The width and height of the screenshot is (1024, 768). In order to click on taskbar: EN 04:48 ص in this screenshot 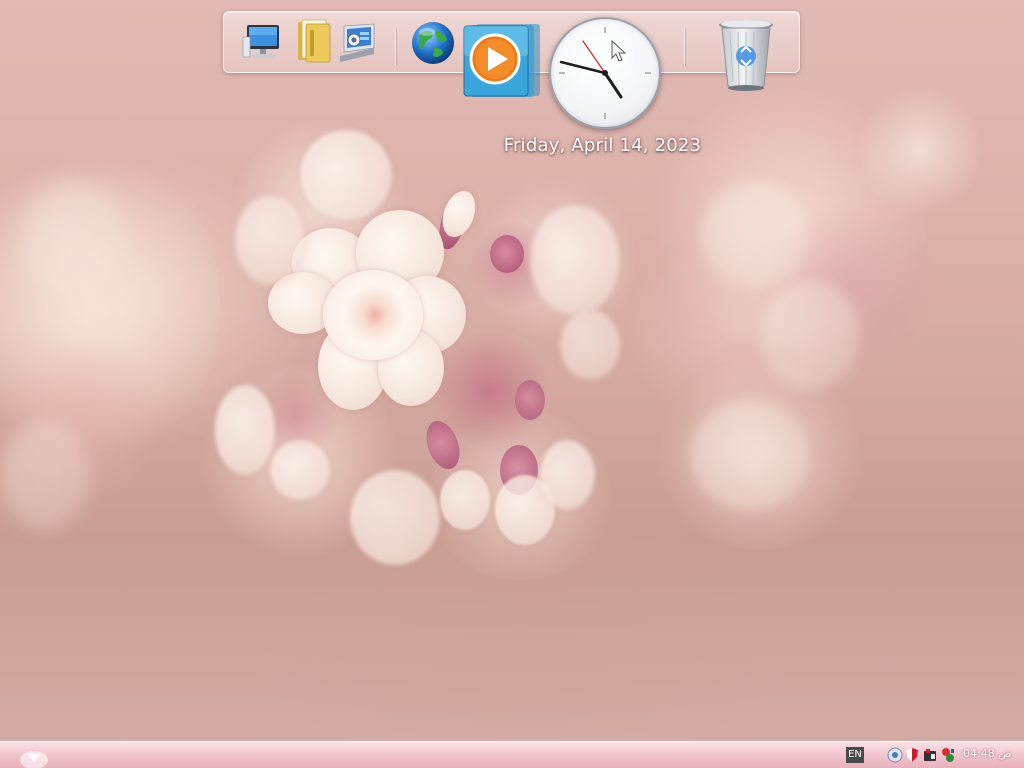, I will do `click(512, 754)`.